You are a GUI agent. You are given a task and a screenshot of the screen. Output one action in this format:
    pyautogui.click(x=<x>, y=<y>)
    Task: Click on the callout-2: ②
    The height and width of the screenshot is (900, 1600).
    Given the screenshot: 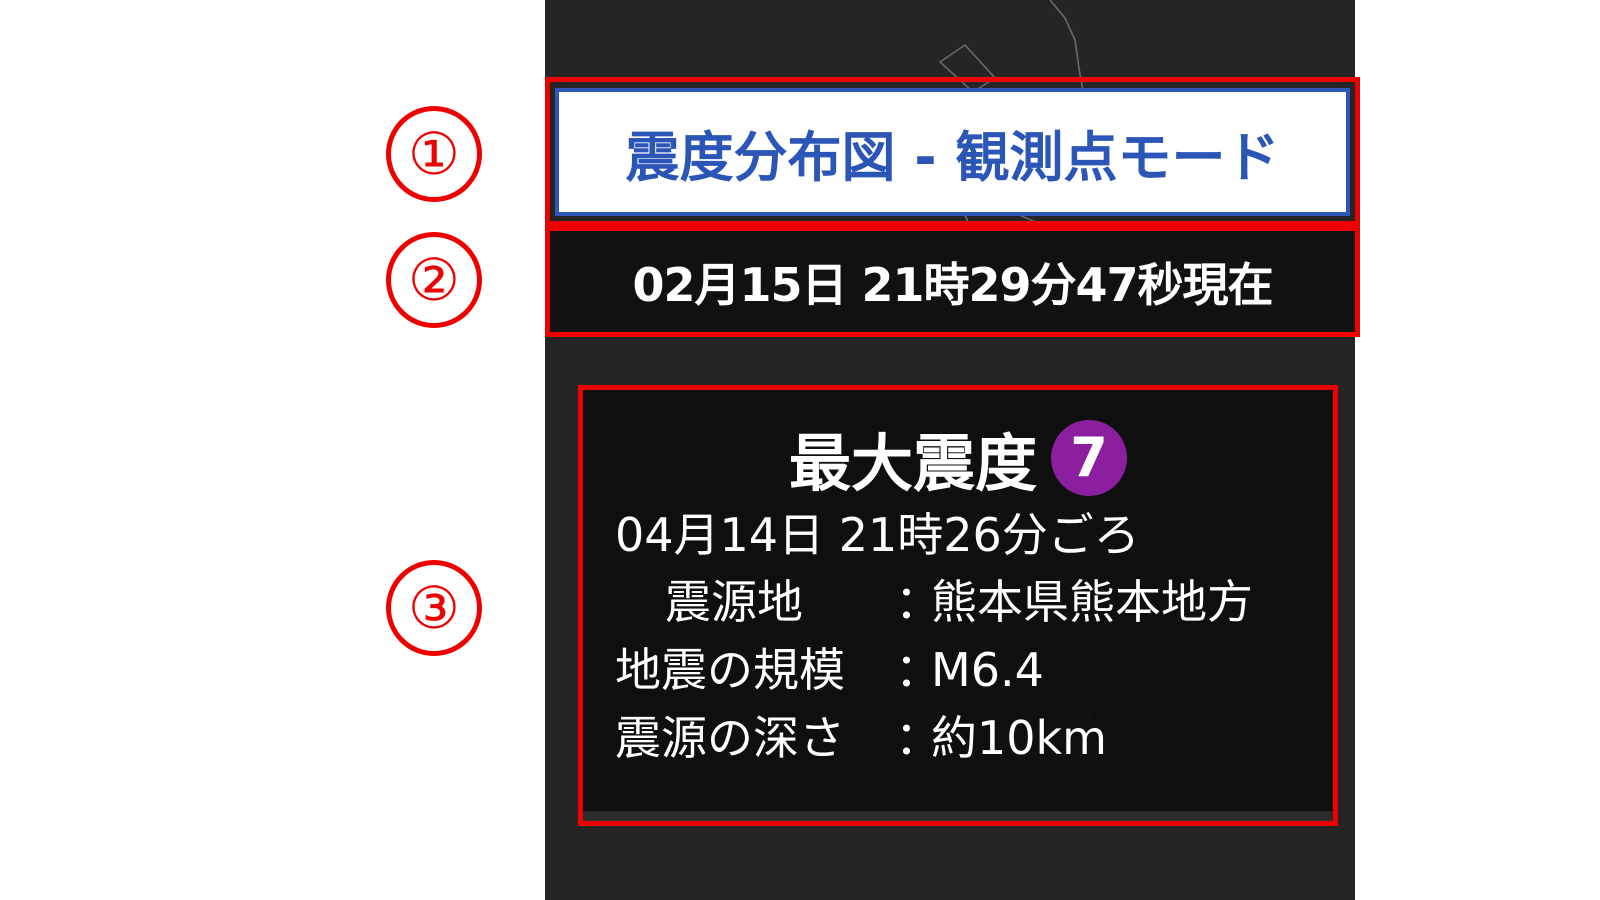 What is the action you would take?
    pyautogui.click(x=434, y=280)
    